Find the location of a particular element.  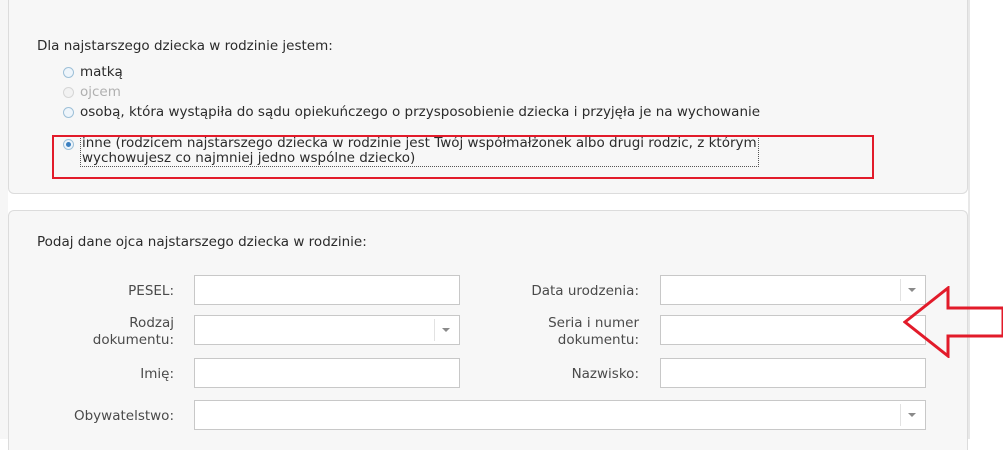

last-name-input is located at coordinates (793, 373).